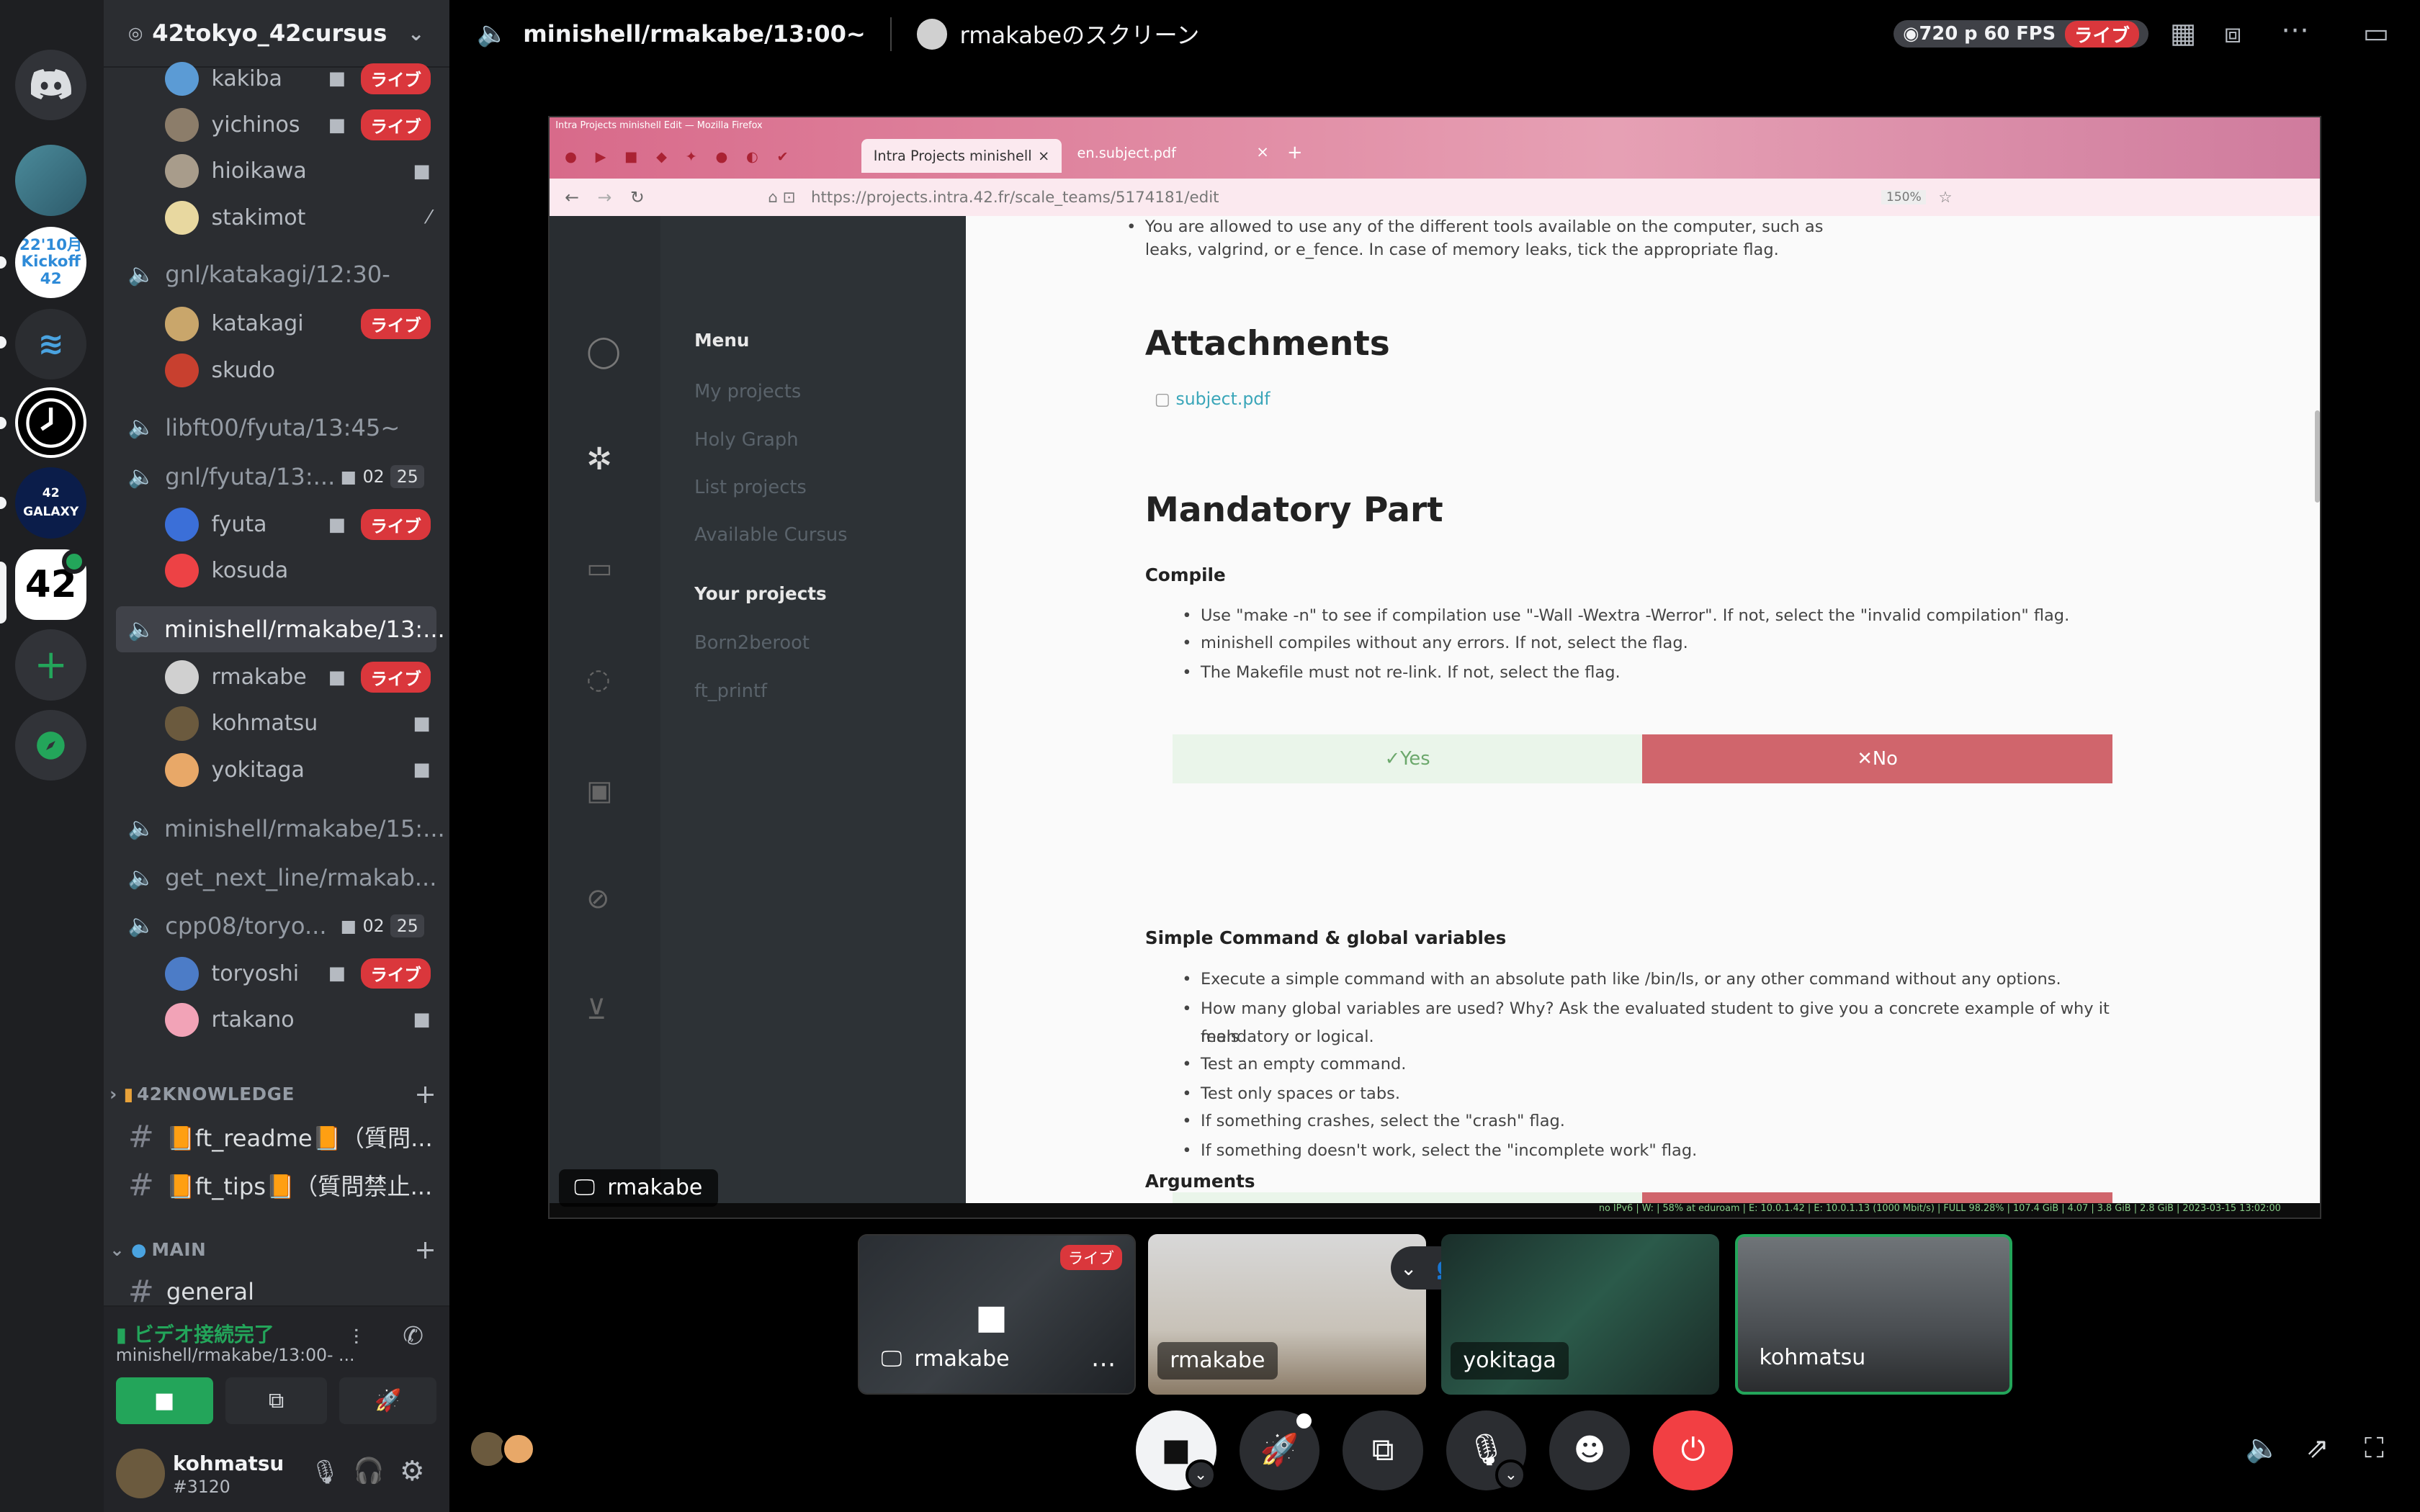 The height and width of the screenshot is (1512, 2420). What do you see at coordinates (596, 1010) in the screenshot?
I see `cart-icon: ⊻` at bounding box center [596, 1010].